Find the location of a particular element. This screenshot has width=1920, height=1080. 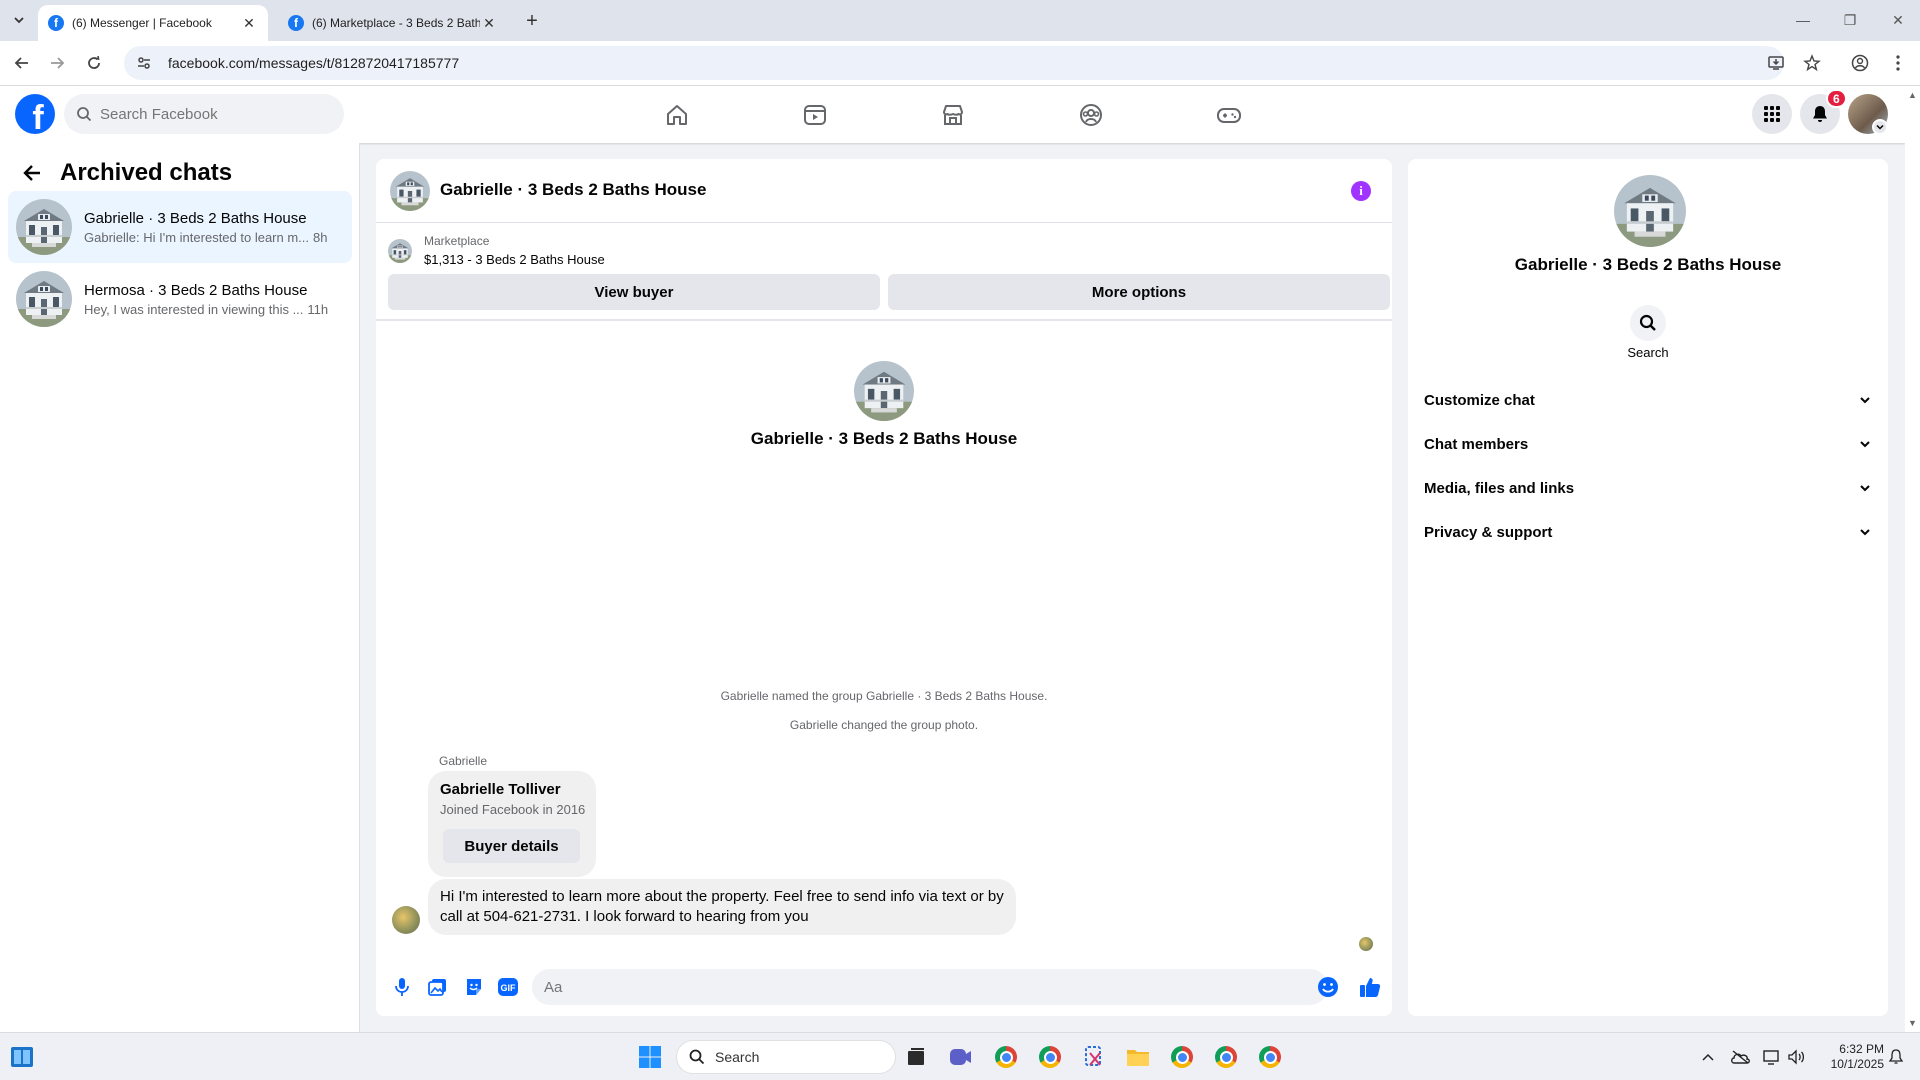

chrome-profile-4-icon is located at coordinates (1270, 1057).